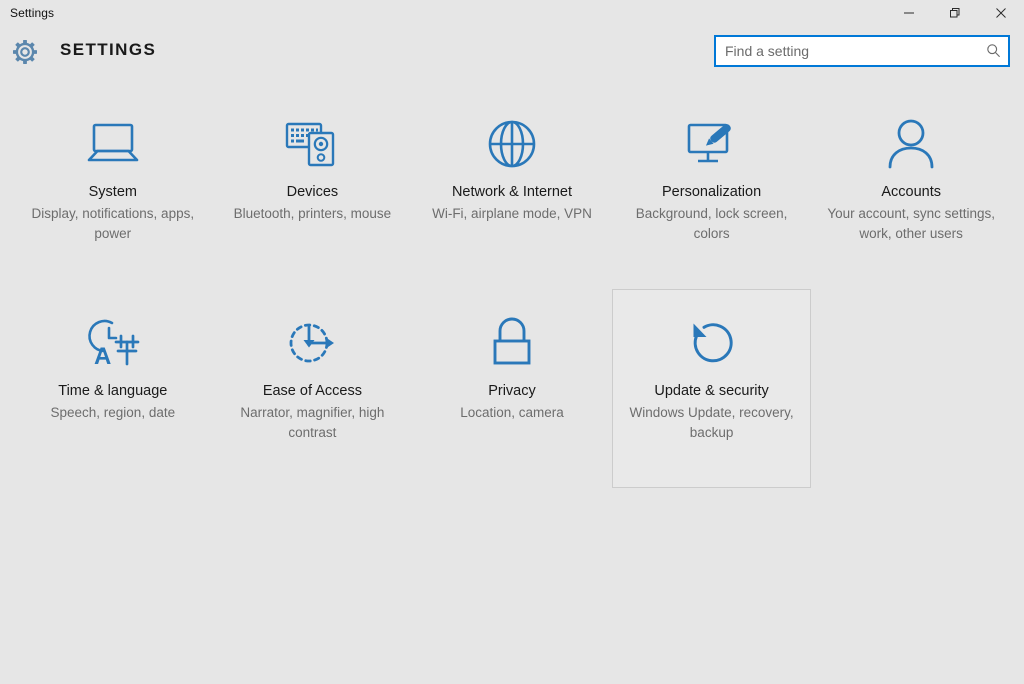 The height and width of the screenshot is (684, 1024). I want to click on svg-text: A, so click(102, 356).